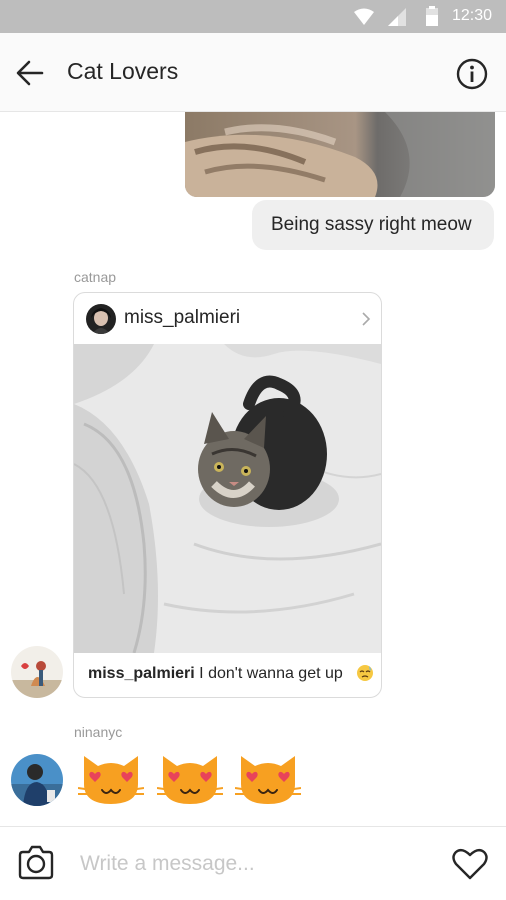  What do you see at coordinates (30, 73) in the screenshot?
I see `arrow-left-icon` at bounding box center [30, 73].